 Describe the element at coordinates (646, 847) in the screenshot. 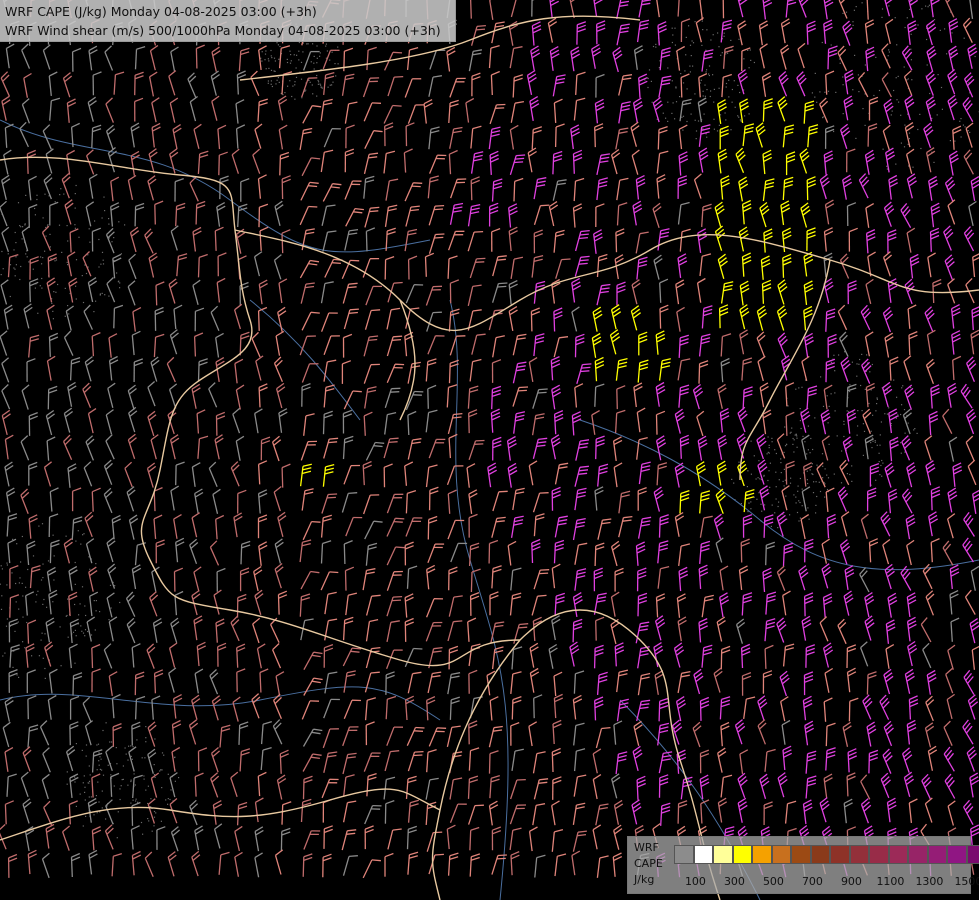

I see `legend-model-label: WRF` at that location.